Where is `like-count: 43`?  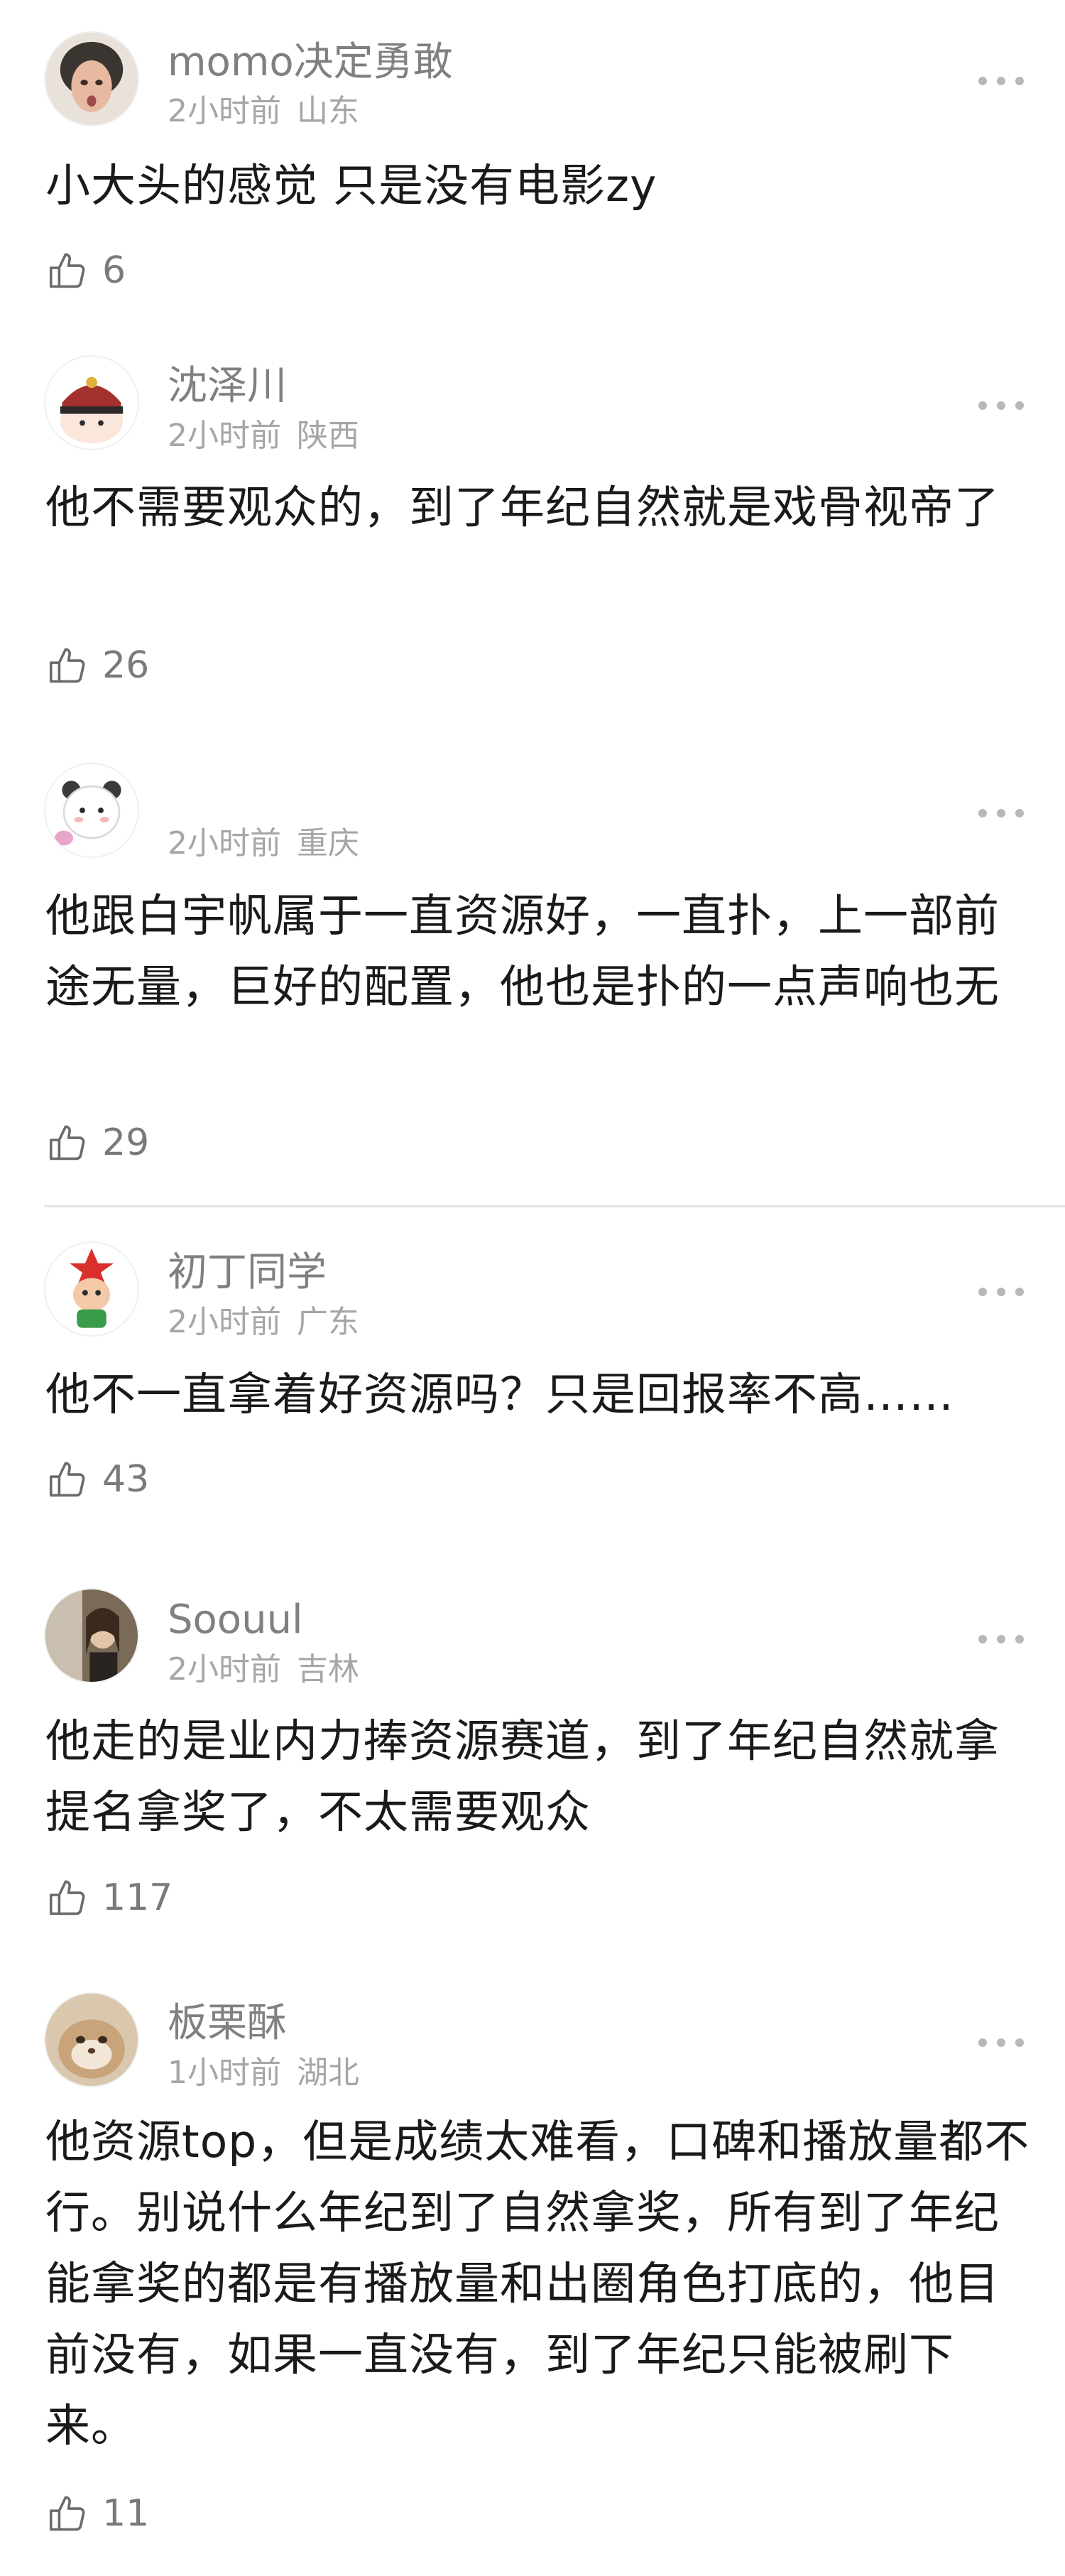 like-count: 43 is located at coordinates (126, 1480).